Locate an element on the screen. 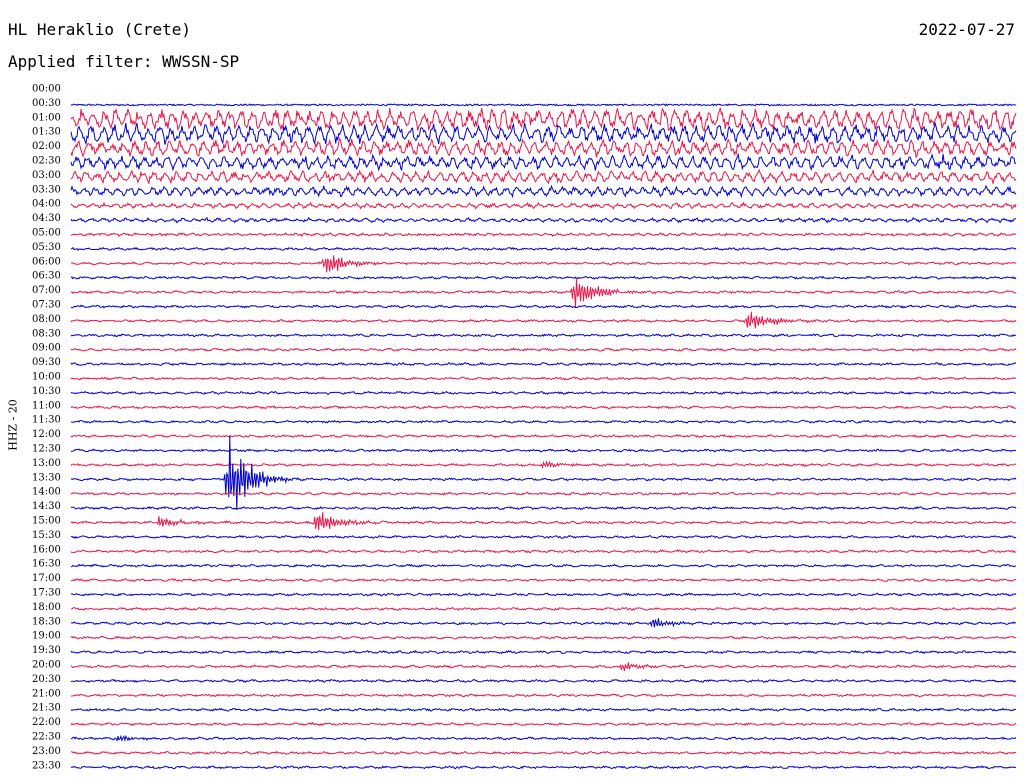  trace-row-22:30 is located at coordinates (543, 738).